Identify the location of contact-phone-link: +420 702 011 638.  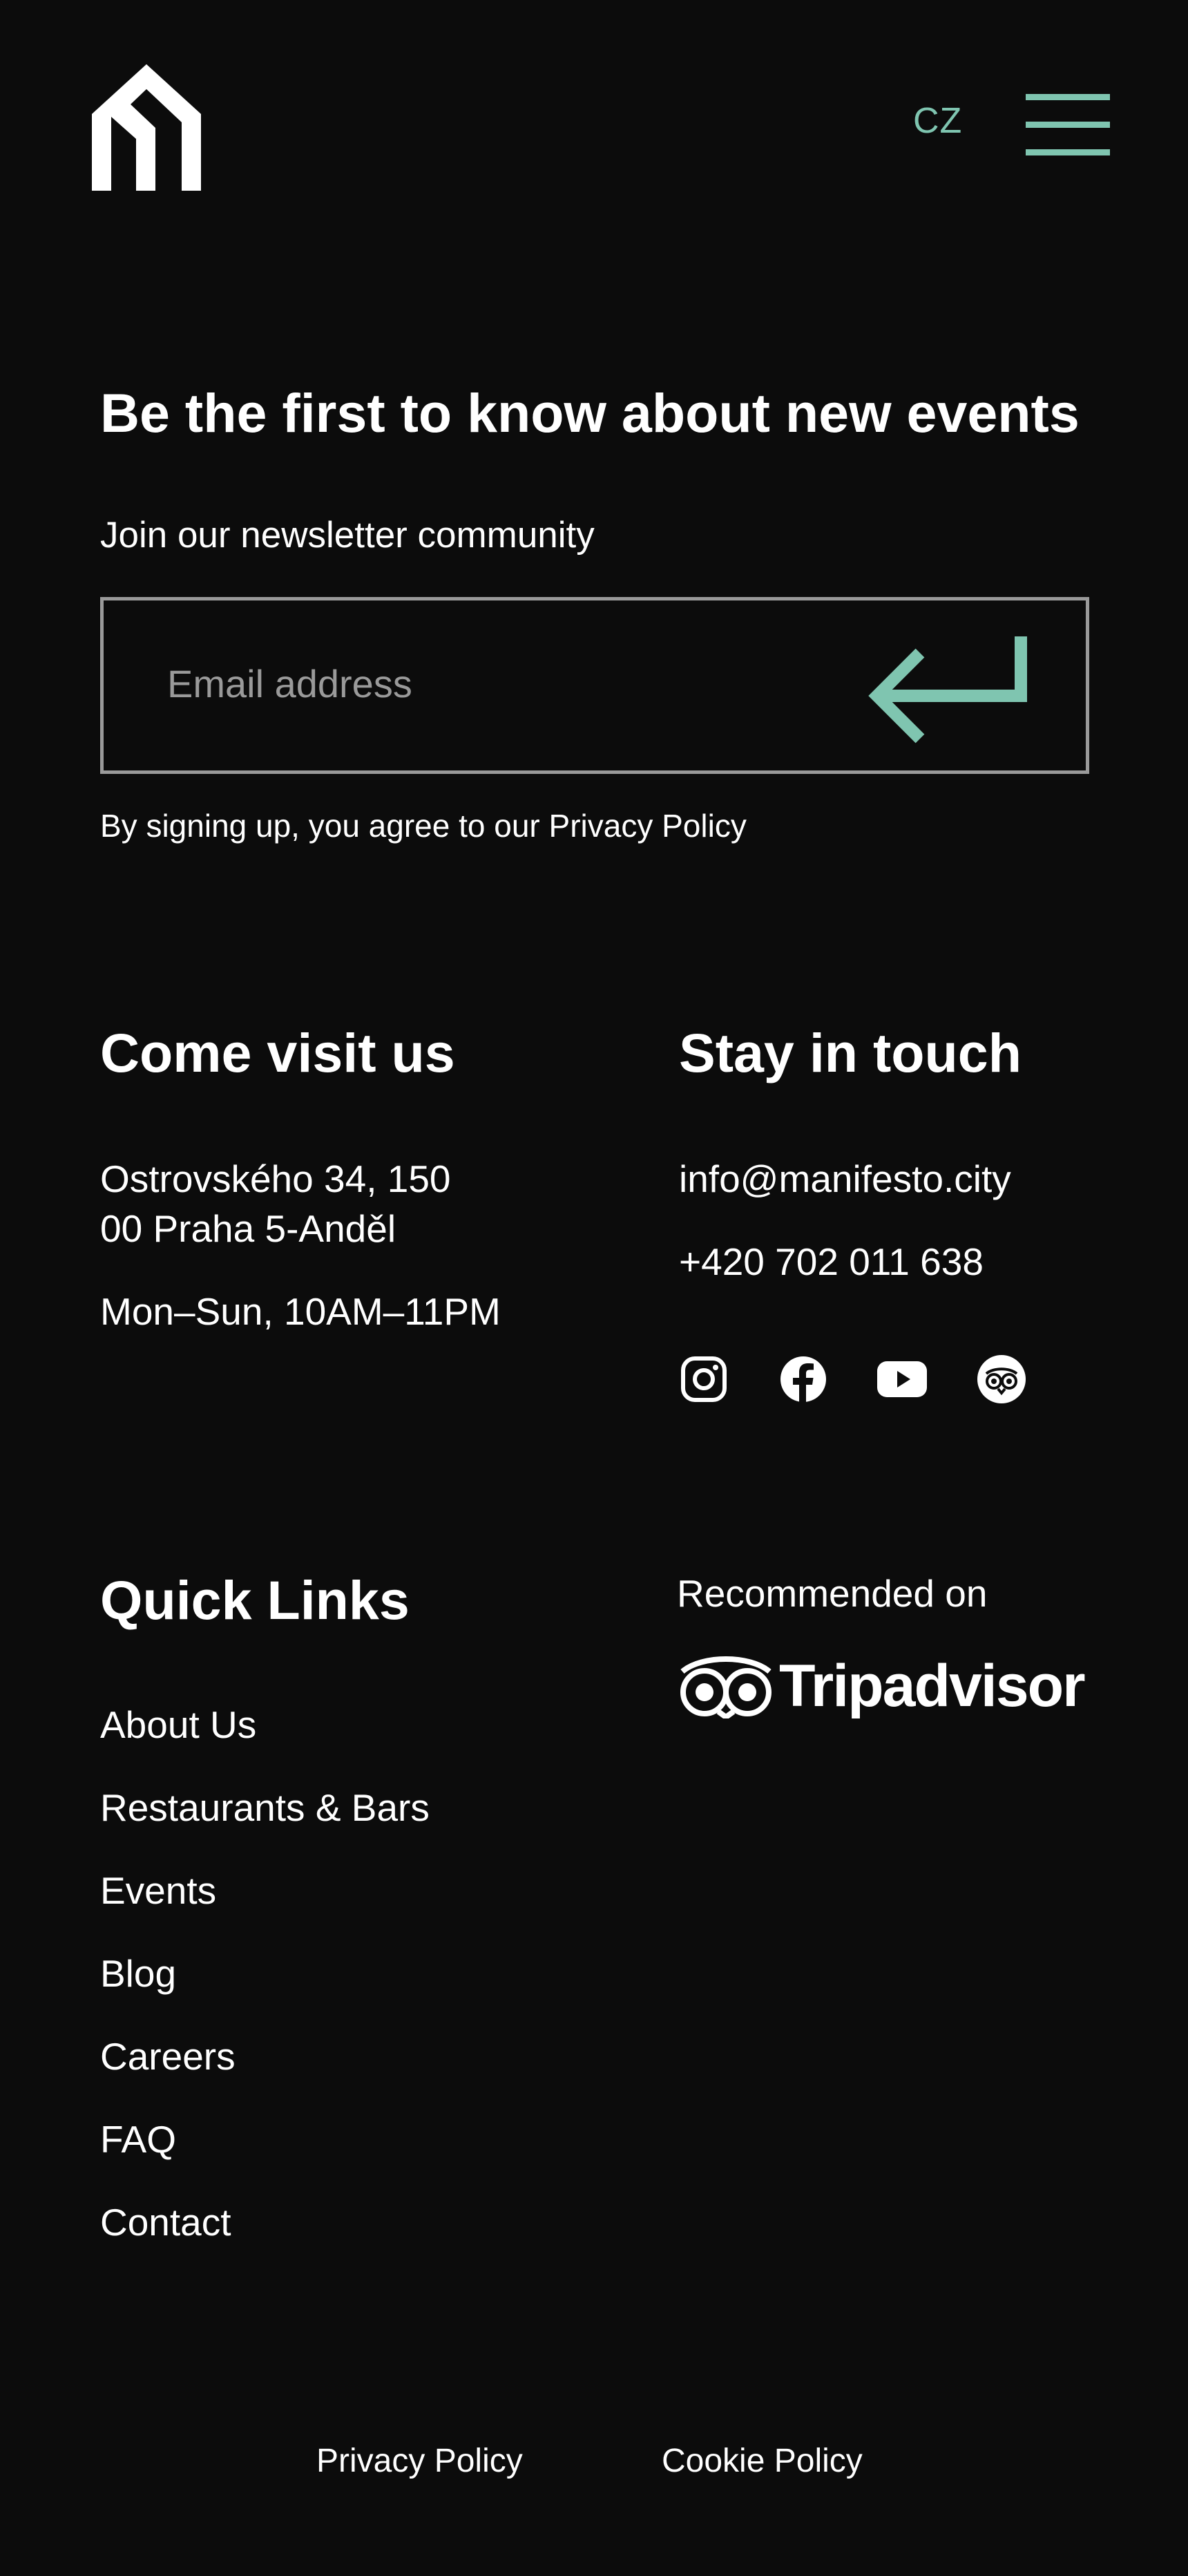
(831, 1262).